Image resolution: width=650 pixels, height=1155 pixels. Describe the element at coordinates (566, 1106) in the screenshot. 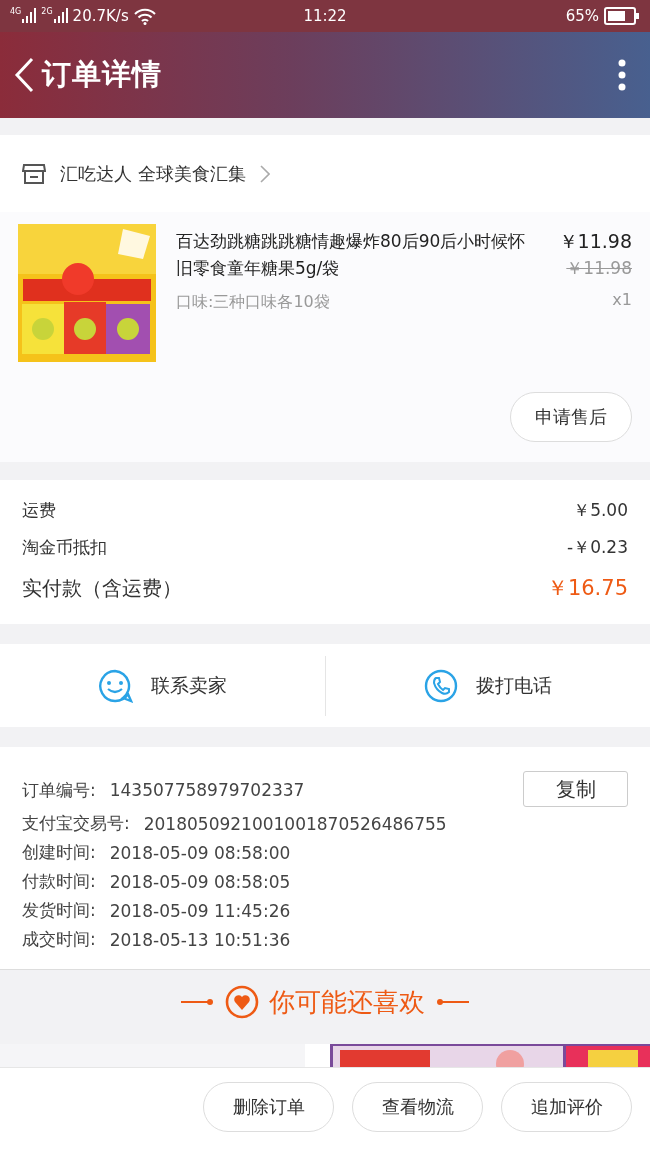

I see `order-action-button: 追加评价` at that location.